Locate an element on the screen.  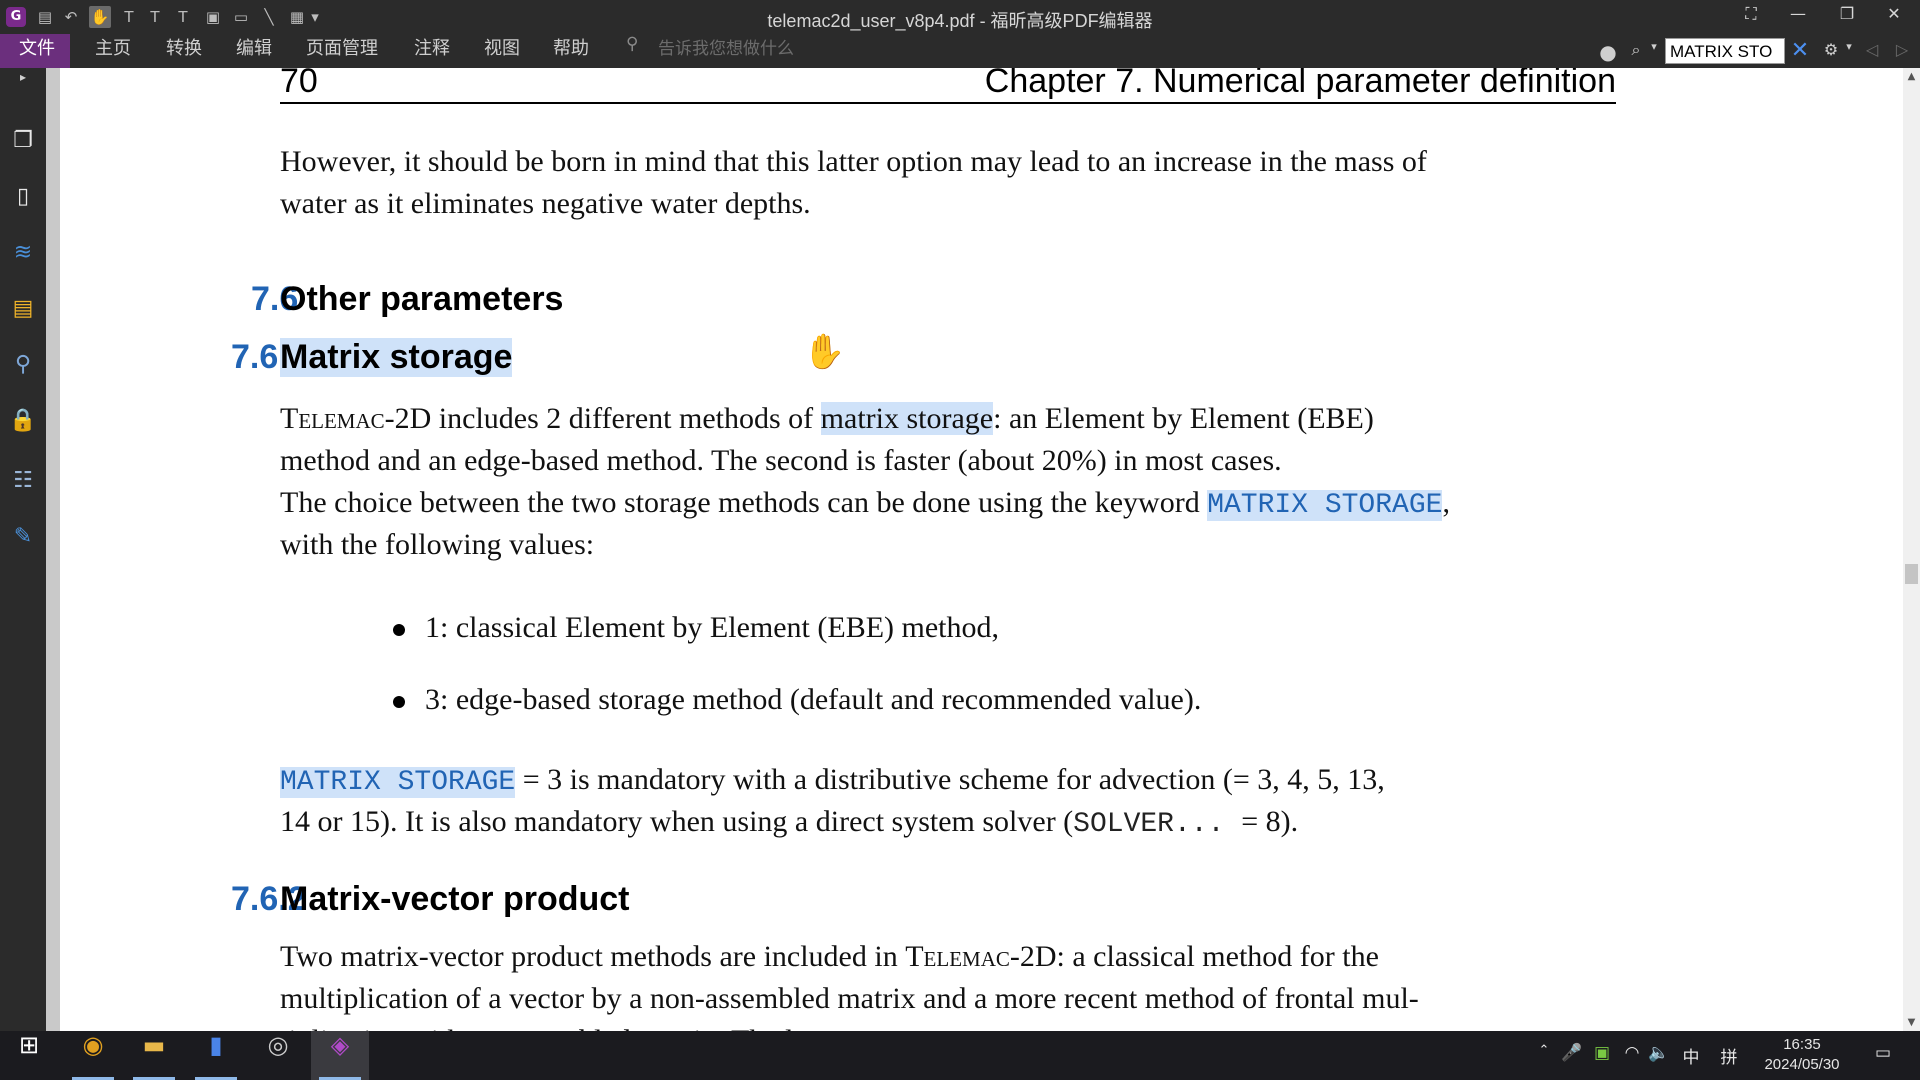
pages-panel-icon: ❐ is located at coordinates (23, 143).